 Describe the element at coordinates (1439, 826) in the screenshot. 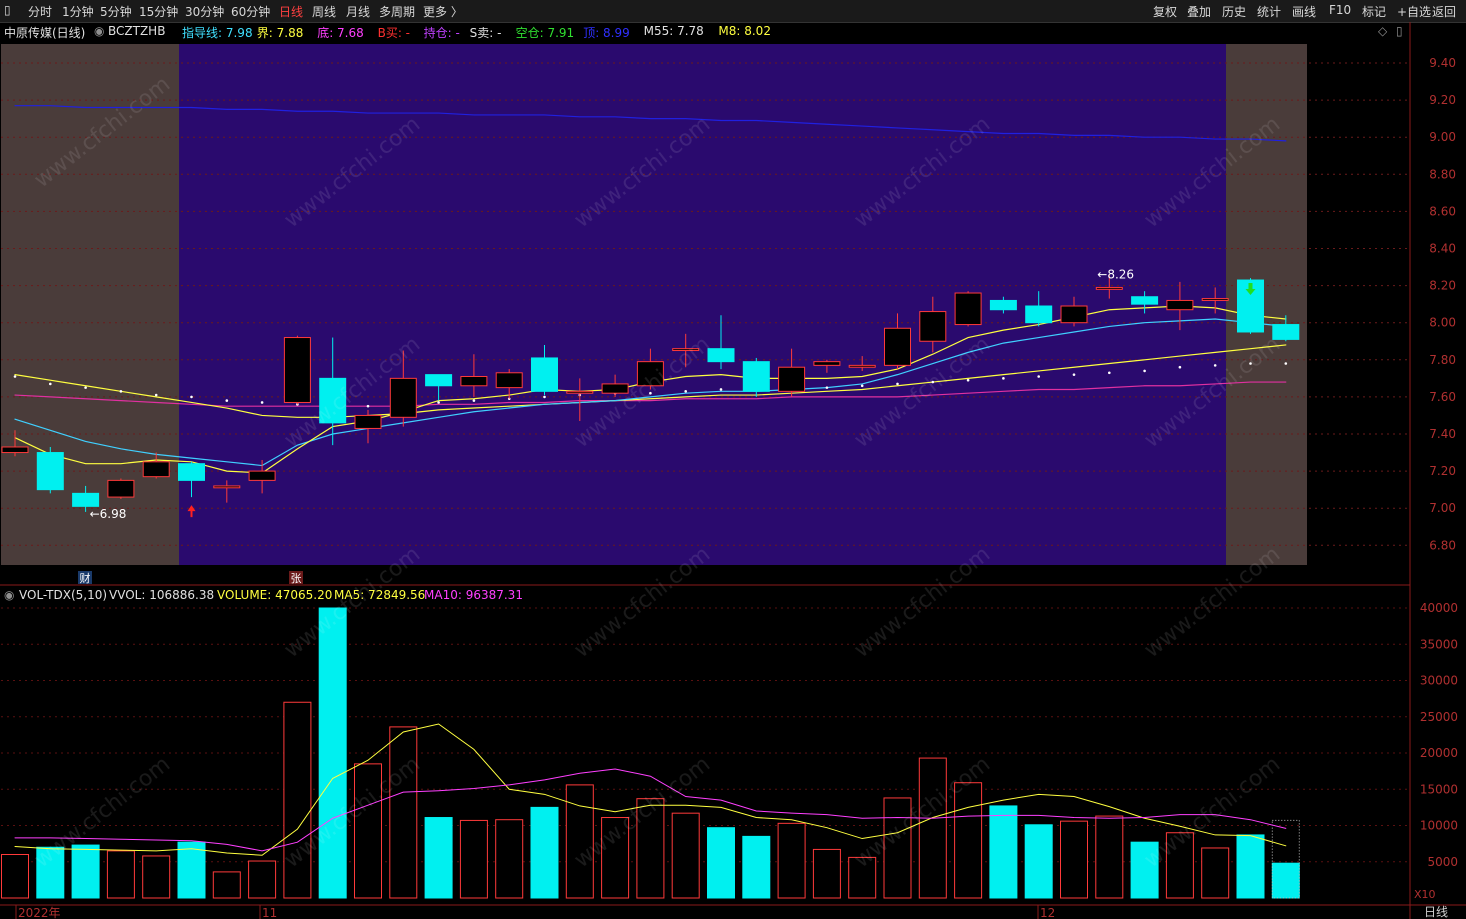

I see `vol-y-tick-label: 10000` at that location.